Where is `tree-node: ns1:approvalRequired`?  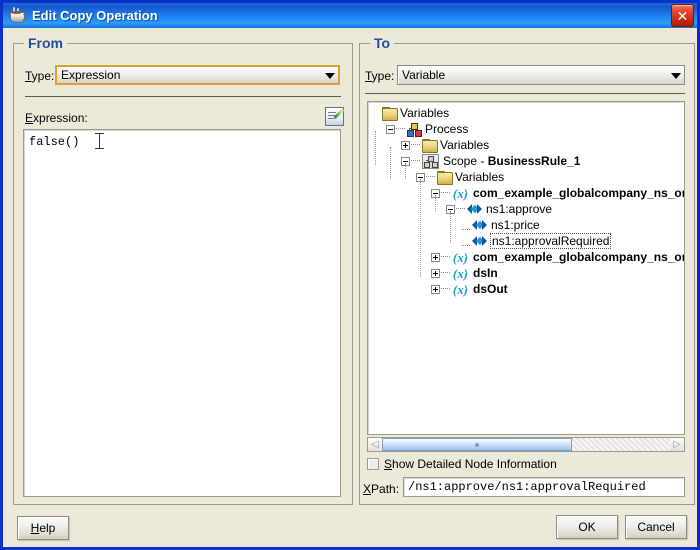 tree-node: ns1:approvalRequired is located at coordinates (536, 241).